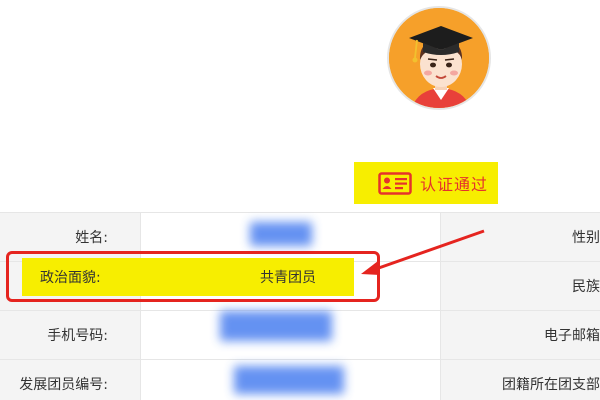  Describe the element at coordinates (423, 252) in the screenshot. I see `annotation-arrow-icon` at that location.